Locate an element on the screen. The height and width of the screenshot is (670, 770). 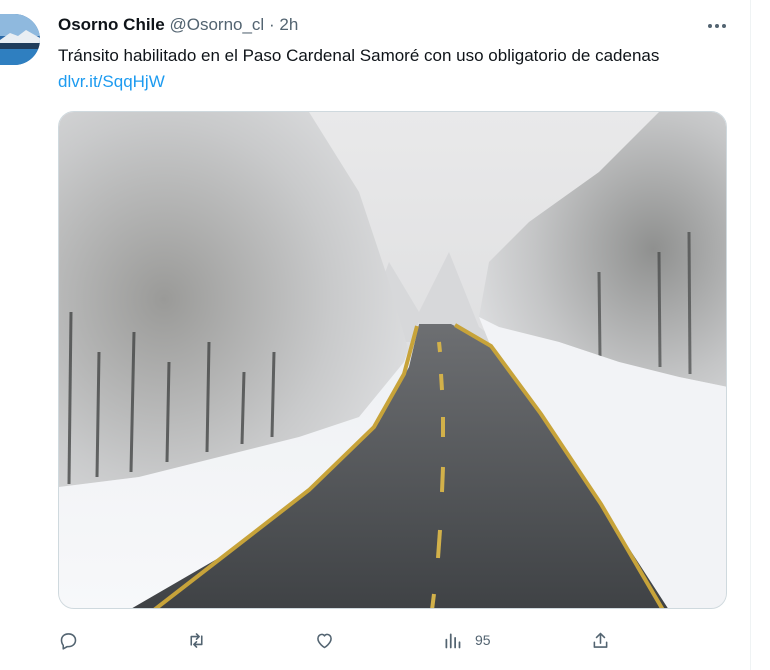
column-border is located at coordinates (750, 335).